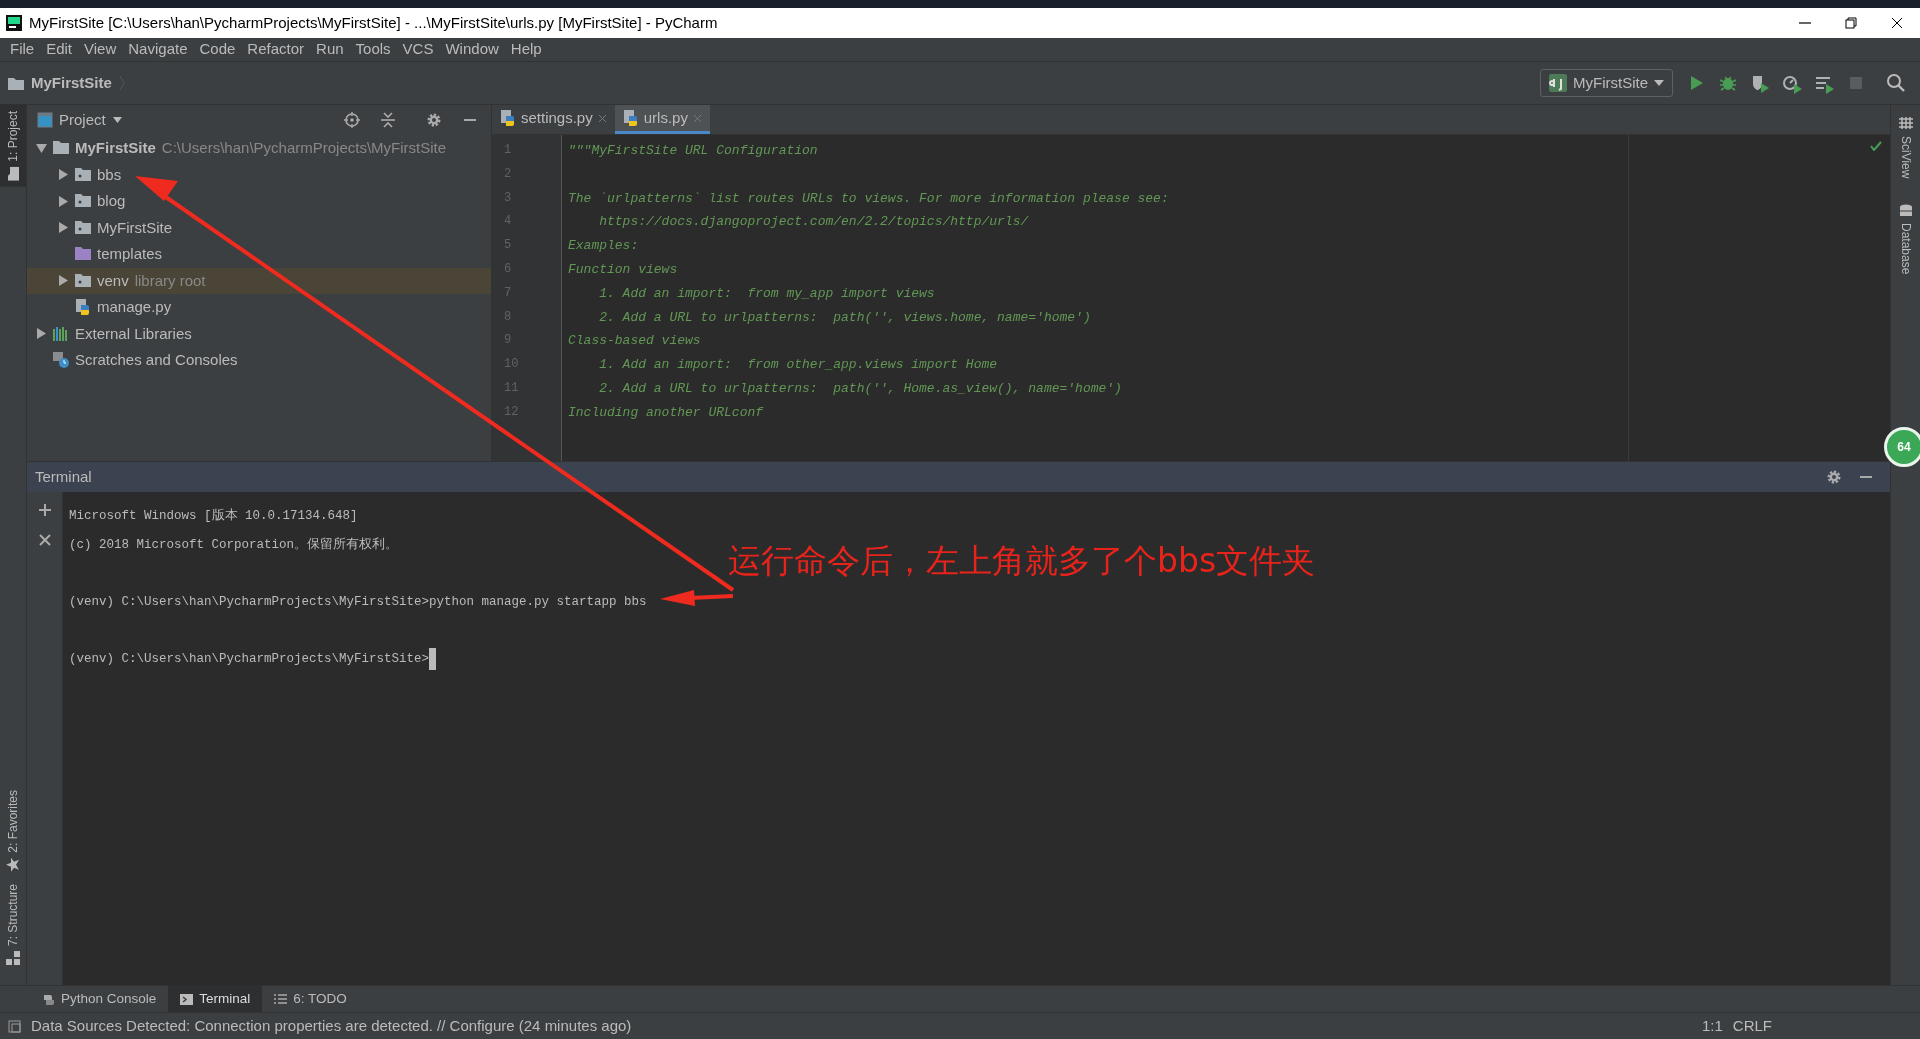  Describe the element at coordinates (844, 317) in the screenshot. I see `code-line: 2. Add a URL to urlpatterns: path('', views.home, name='home')` at that location.